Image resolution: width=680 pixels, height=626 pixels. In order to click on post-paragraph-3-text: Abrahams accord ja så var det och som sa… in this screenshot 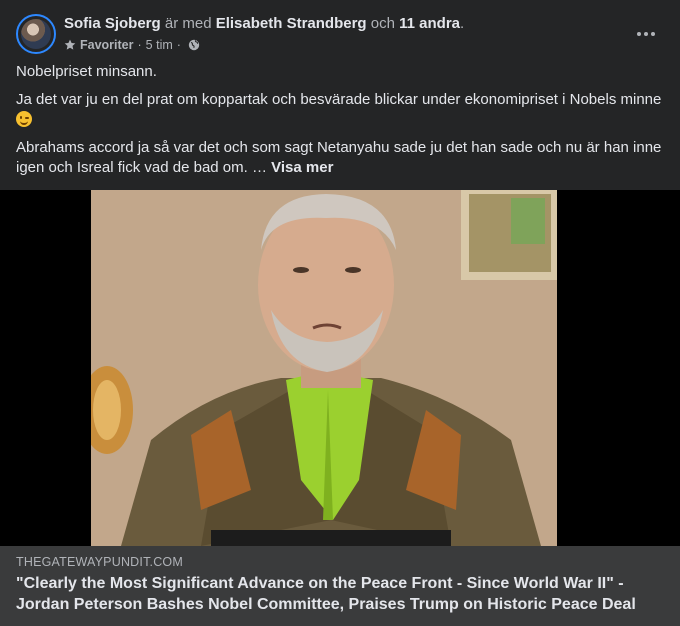, I will do `click(339, 157)`.